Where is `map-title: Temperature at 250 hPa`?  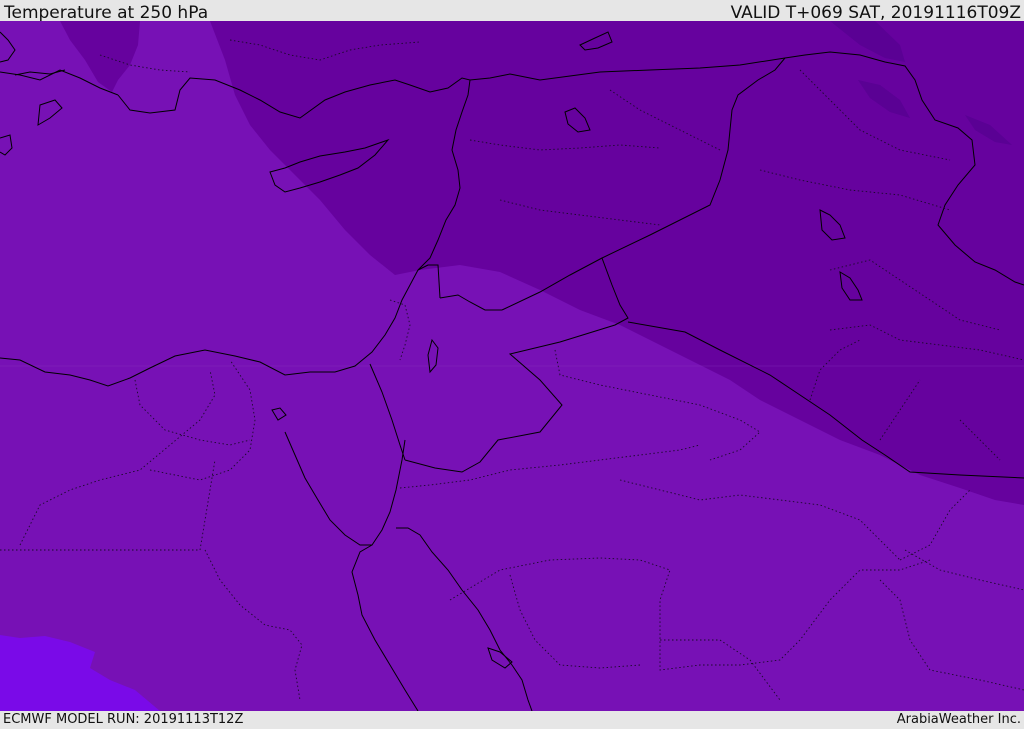
map-title: Temperature at 250 hPa is located at coordinates (106, 13).